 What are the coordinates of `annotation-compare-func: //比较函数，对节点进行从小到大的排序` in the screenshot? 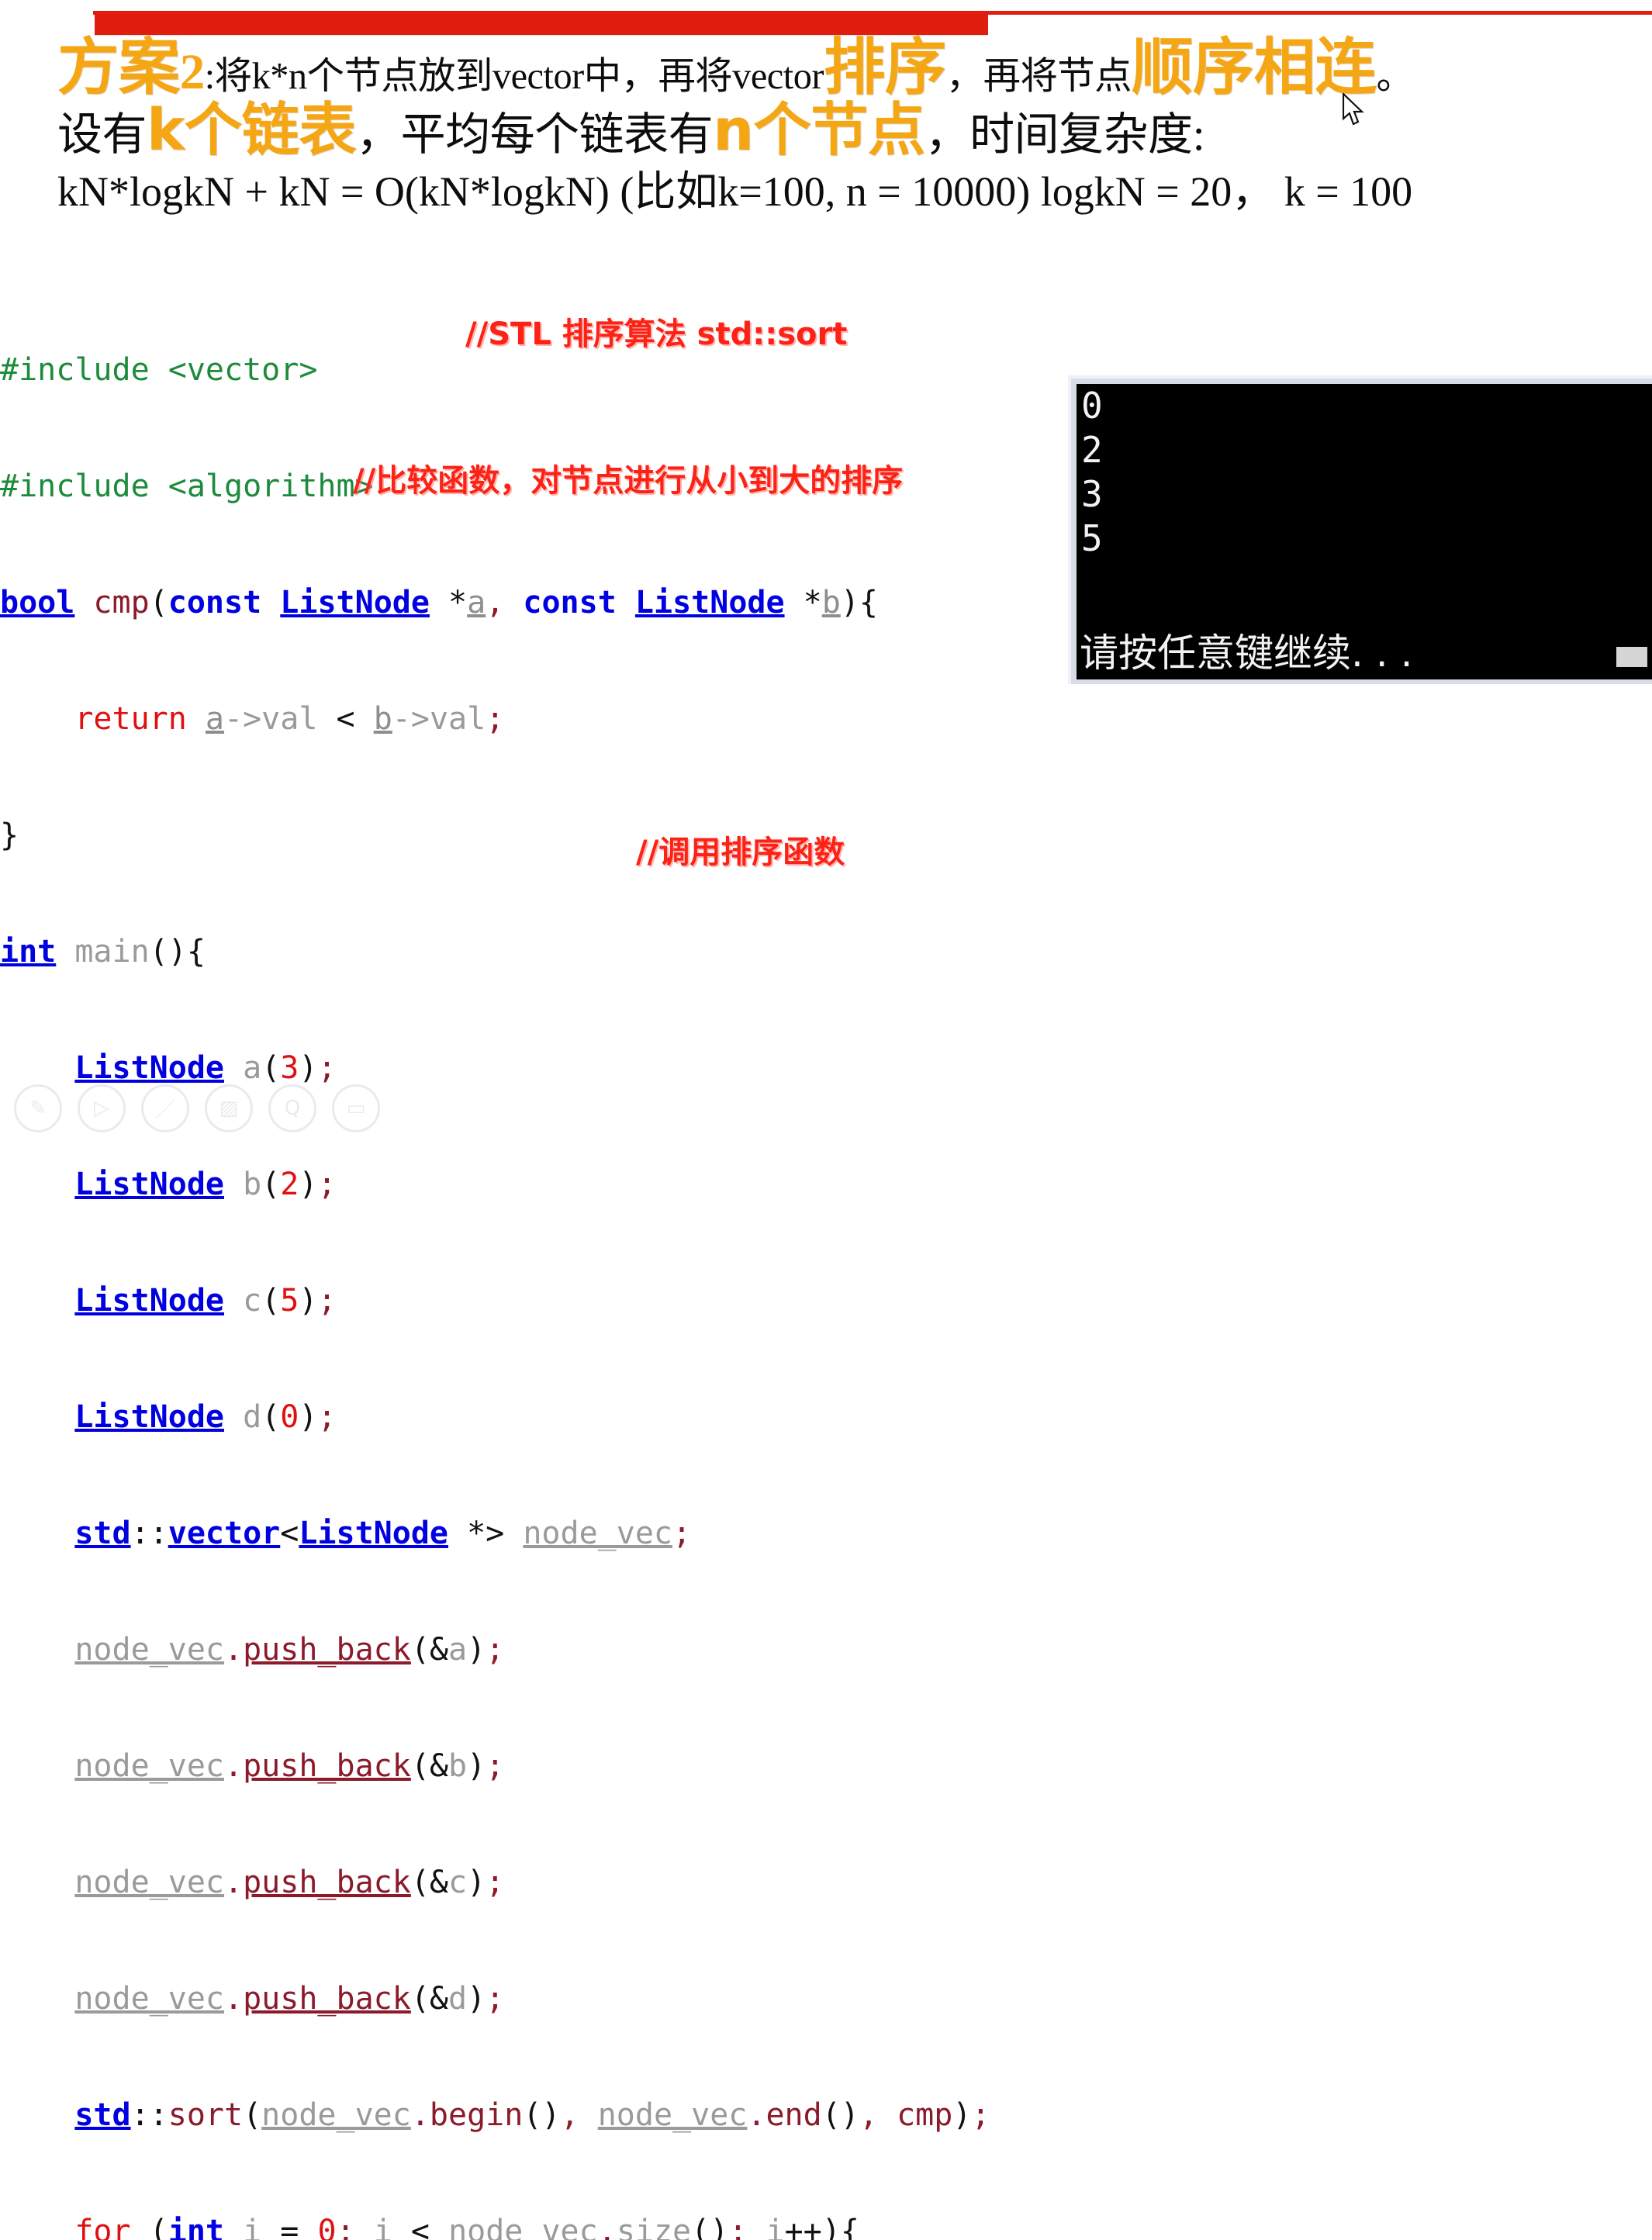 It's located at (628, 481).